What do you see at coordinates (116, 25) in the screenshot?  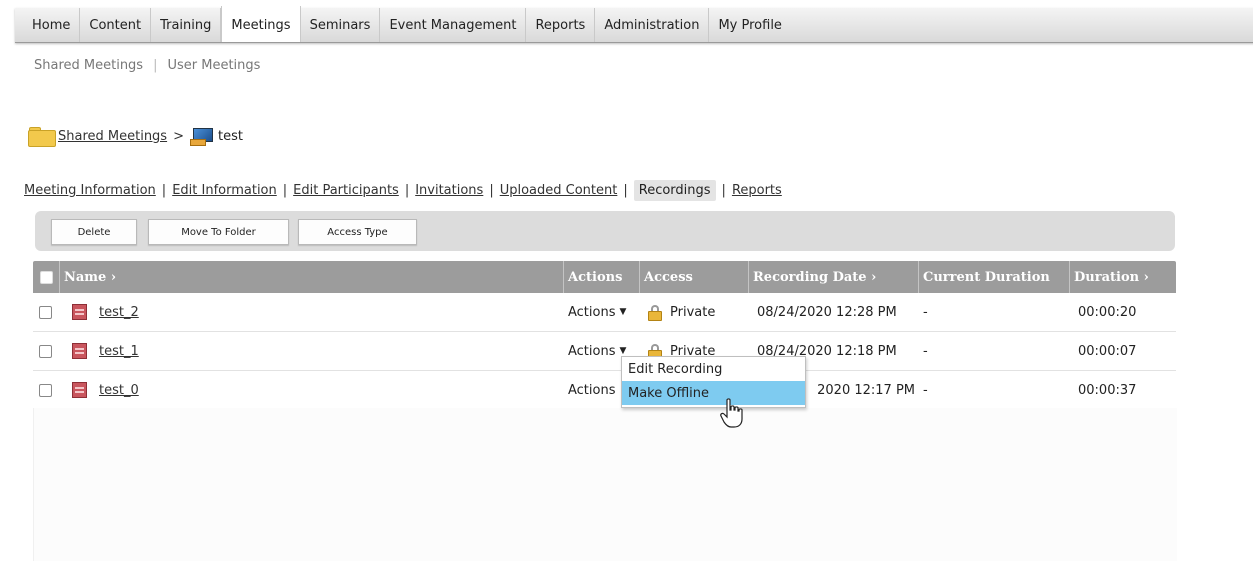 I see `tab-content: Content` at bounding box center [116, 25].